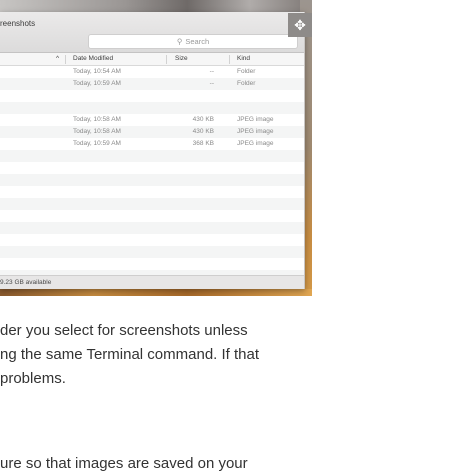 This screenshot has height=476, width=470. I want to click on search-icon: ⚲, so click(179, 41).